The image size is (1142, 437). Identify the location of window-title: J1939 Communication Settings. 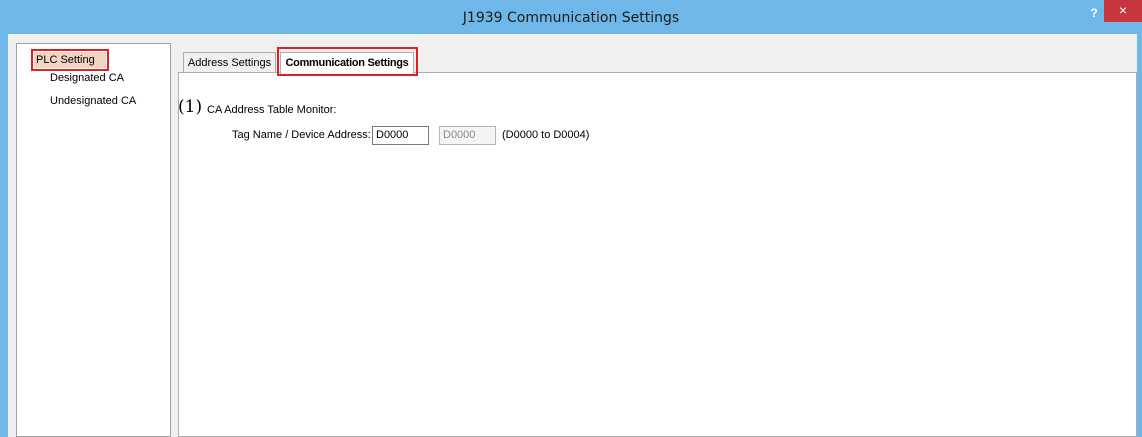
(571, 18).